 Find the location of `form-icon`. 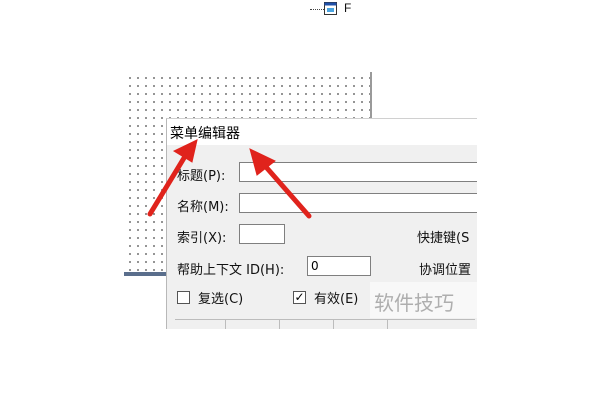

form-icon is located at coordinates (330, 8).